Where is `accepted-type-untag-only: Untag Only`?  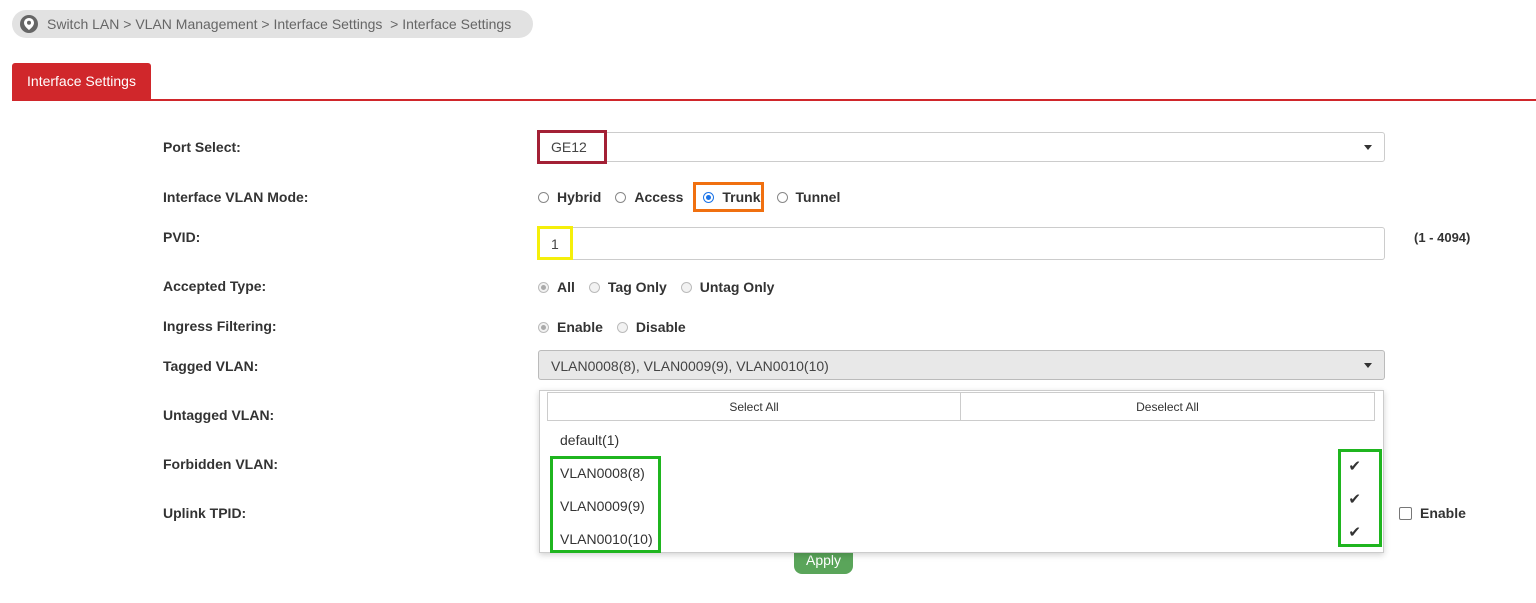 accepted-type-untag-only: Untag Only is located at coordinates (727, 287).